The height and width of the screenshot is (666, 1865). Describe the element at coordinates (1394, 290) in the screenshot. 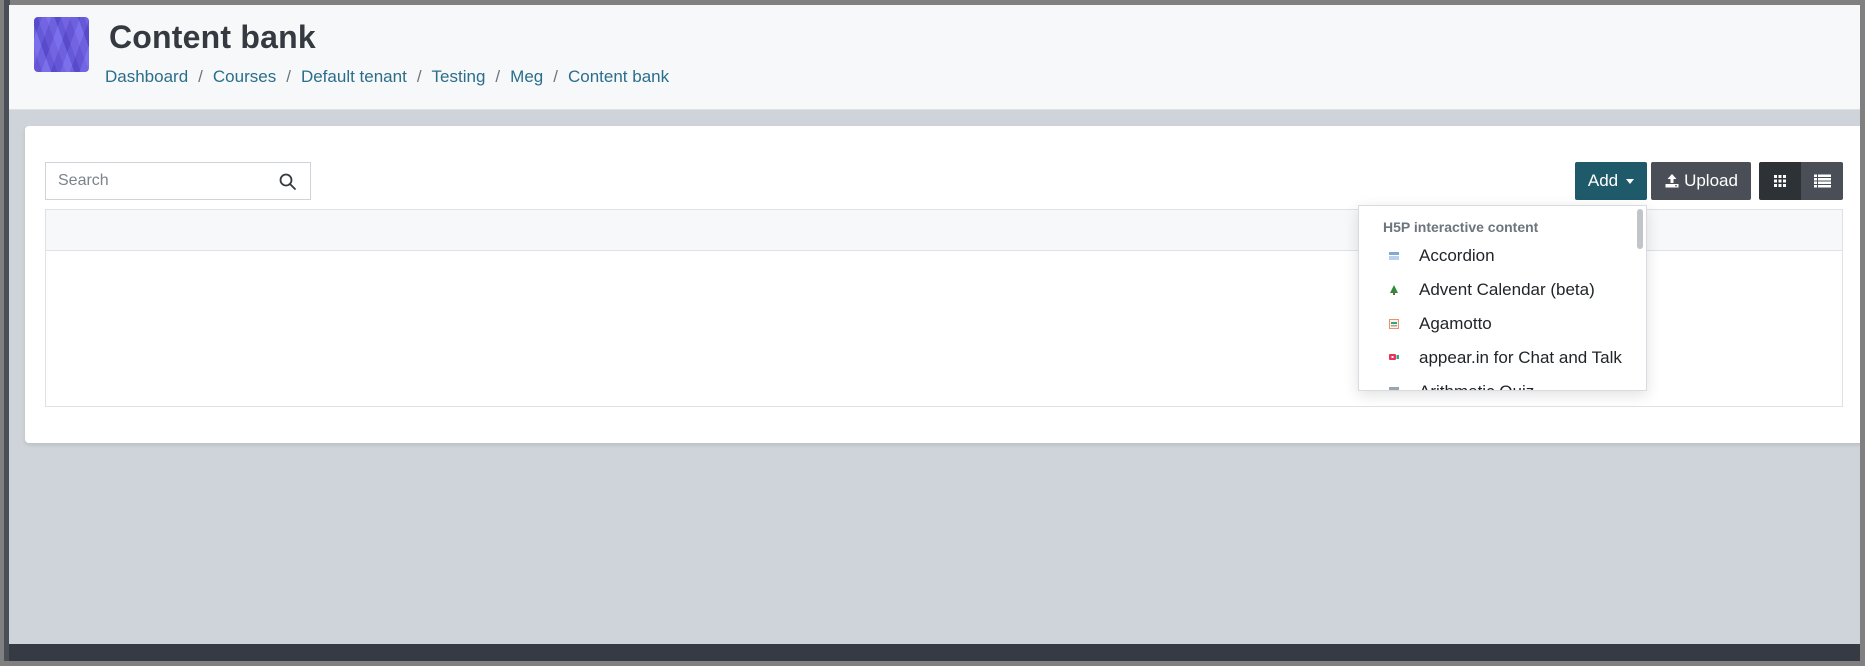

I see `tree-icon` at that location.